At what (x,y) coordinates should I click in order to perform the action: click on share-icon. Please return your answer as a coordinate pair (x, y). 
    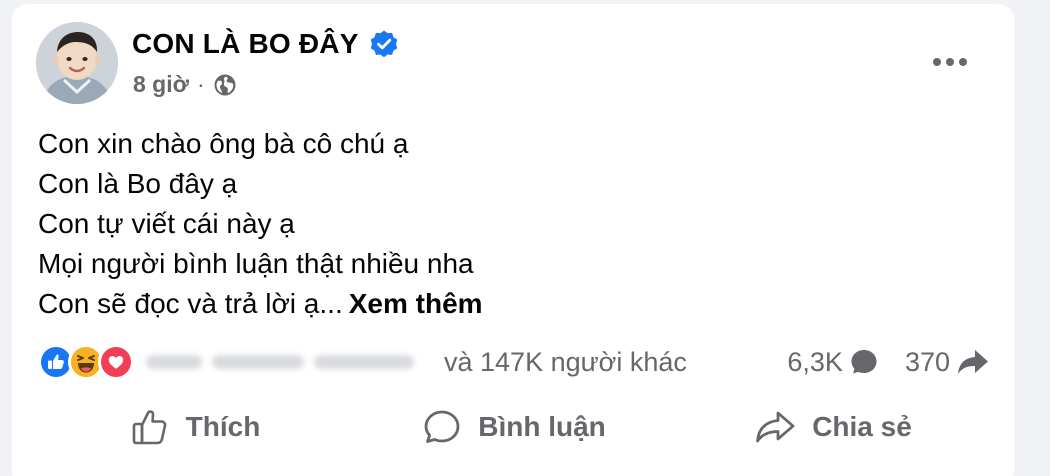
    Looking at the image, I should click on (775, 427).